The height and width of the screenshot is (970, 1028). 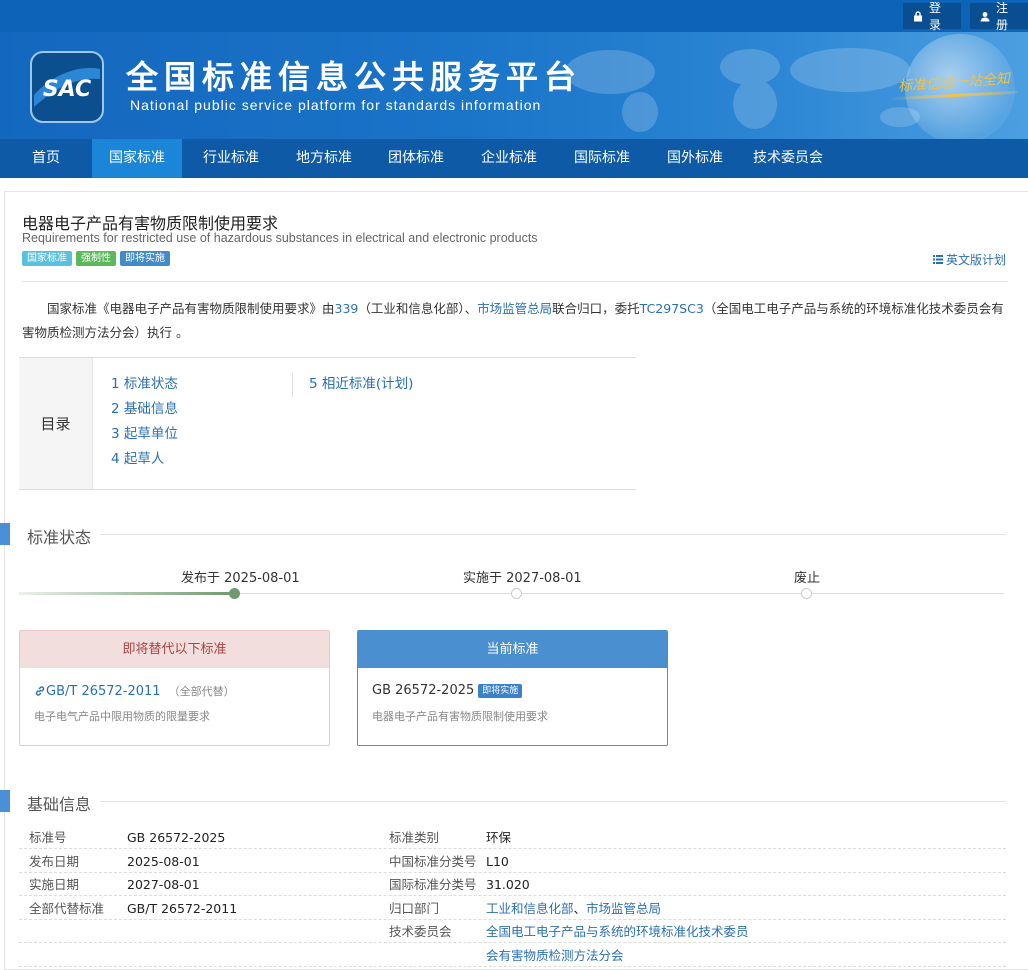 What do you see at coordinates (324, 158) in the screenshot?
I see `nav-local-standards: 地方标准` at bounding box center [324, 158].